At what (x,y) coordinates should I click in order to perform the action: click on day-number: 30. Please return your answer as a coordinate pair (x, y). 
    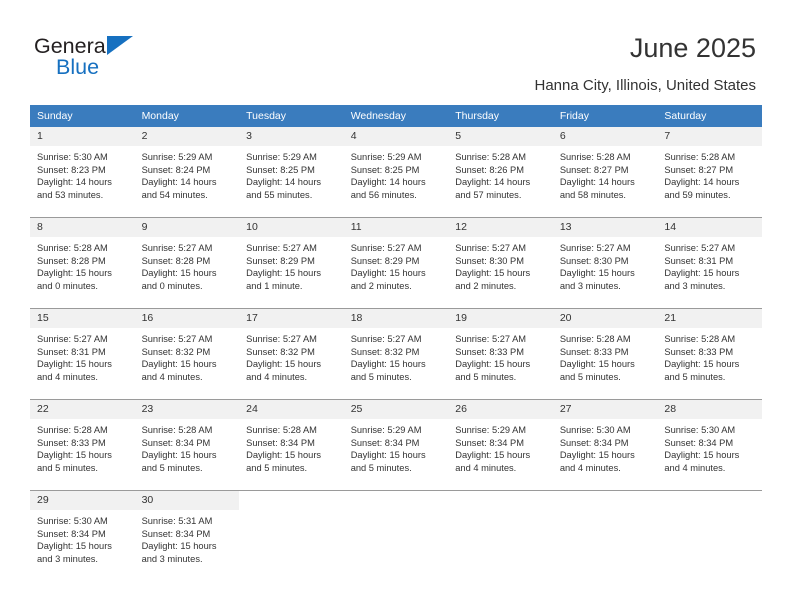
    Looking at the image, I should click on (187, 500).